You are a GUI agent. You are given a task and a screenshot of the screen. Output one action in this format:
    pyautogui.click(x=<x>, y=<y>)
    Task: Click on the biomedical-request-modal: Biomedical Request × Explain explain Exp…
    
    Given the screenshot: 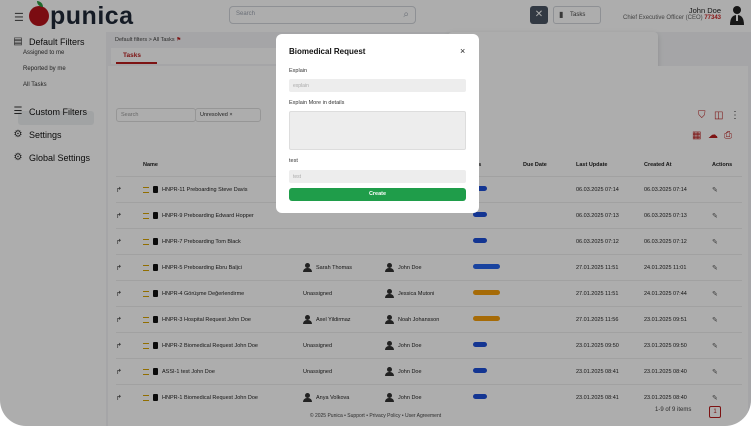 What is the action you would take?
    pyautogui.click(x=377, y=123)
    